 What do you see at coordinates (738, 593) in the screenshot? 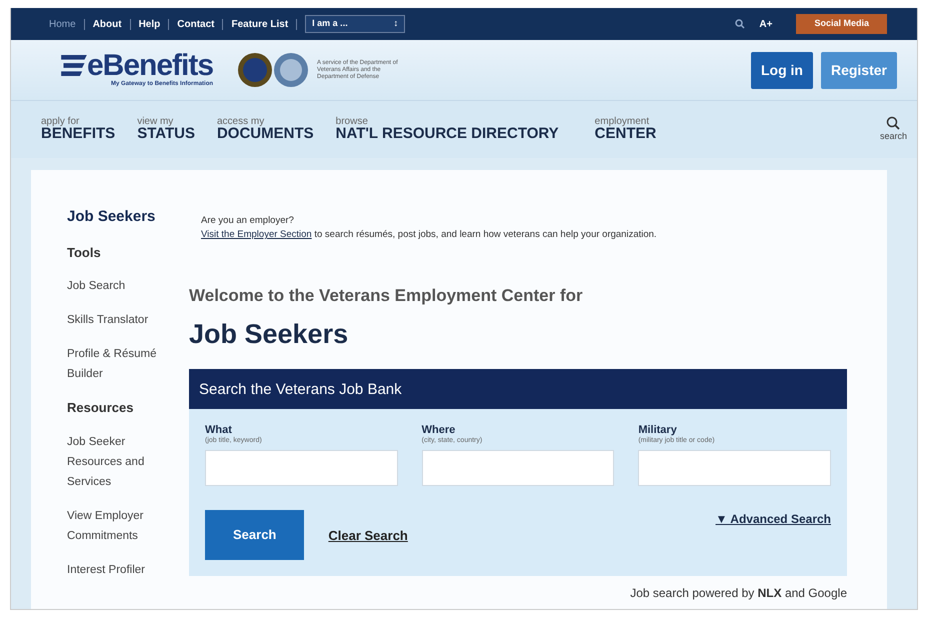
I see `powered-by-text: Job search powered by NLX and Google` at bounding box center [738, 593].